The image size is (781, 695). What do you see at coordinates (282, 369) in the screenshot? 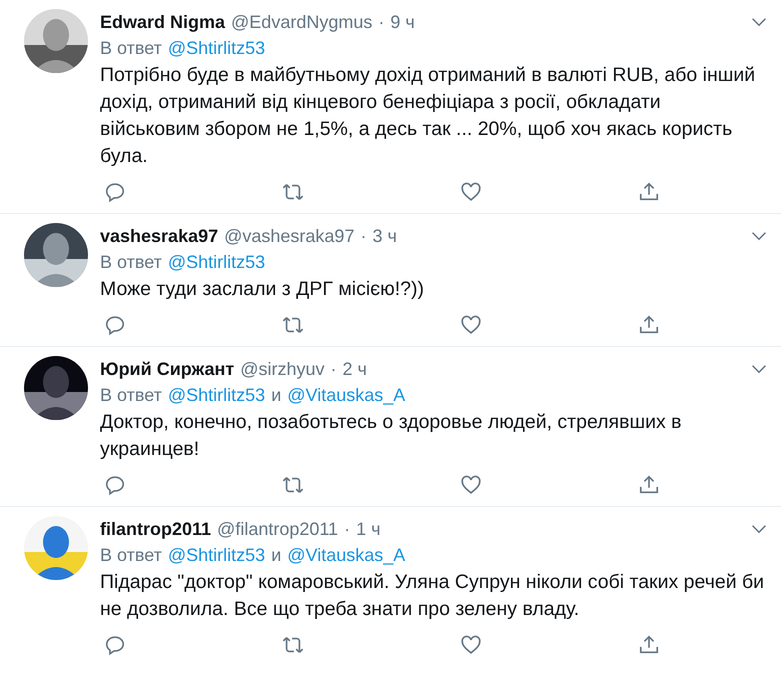
I see `user-handle: @sirzhyuv` at bounding box center [282, 369].